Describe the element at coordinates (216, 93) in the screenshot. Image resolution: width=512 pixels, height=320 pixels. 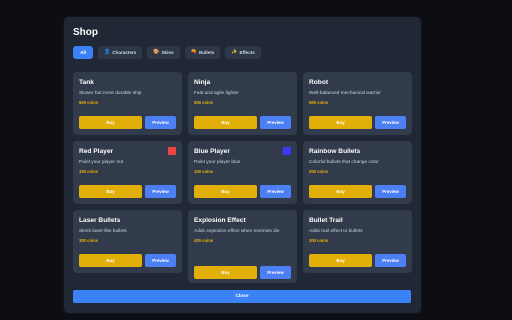
I see `item-description: Fast and agile fighter` at that location.